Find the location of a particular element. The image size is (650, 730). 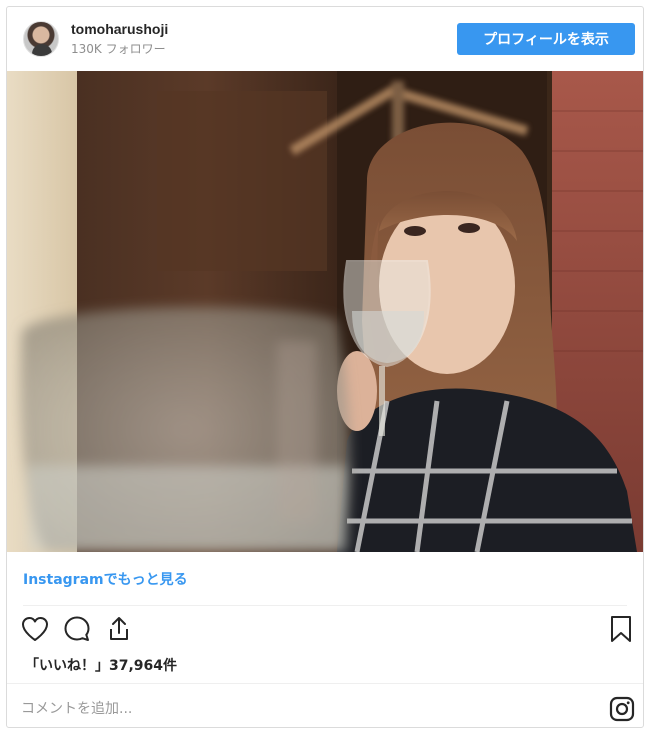

share-icon is located at coordinates (119, 629).